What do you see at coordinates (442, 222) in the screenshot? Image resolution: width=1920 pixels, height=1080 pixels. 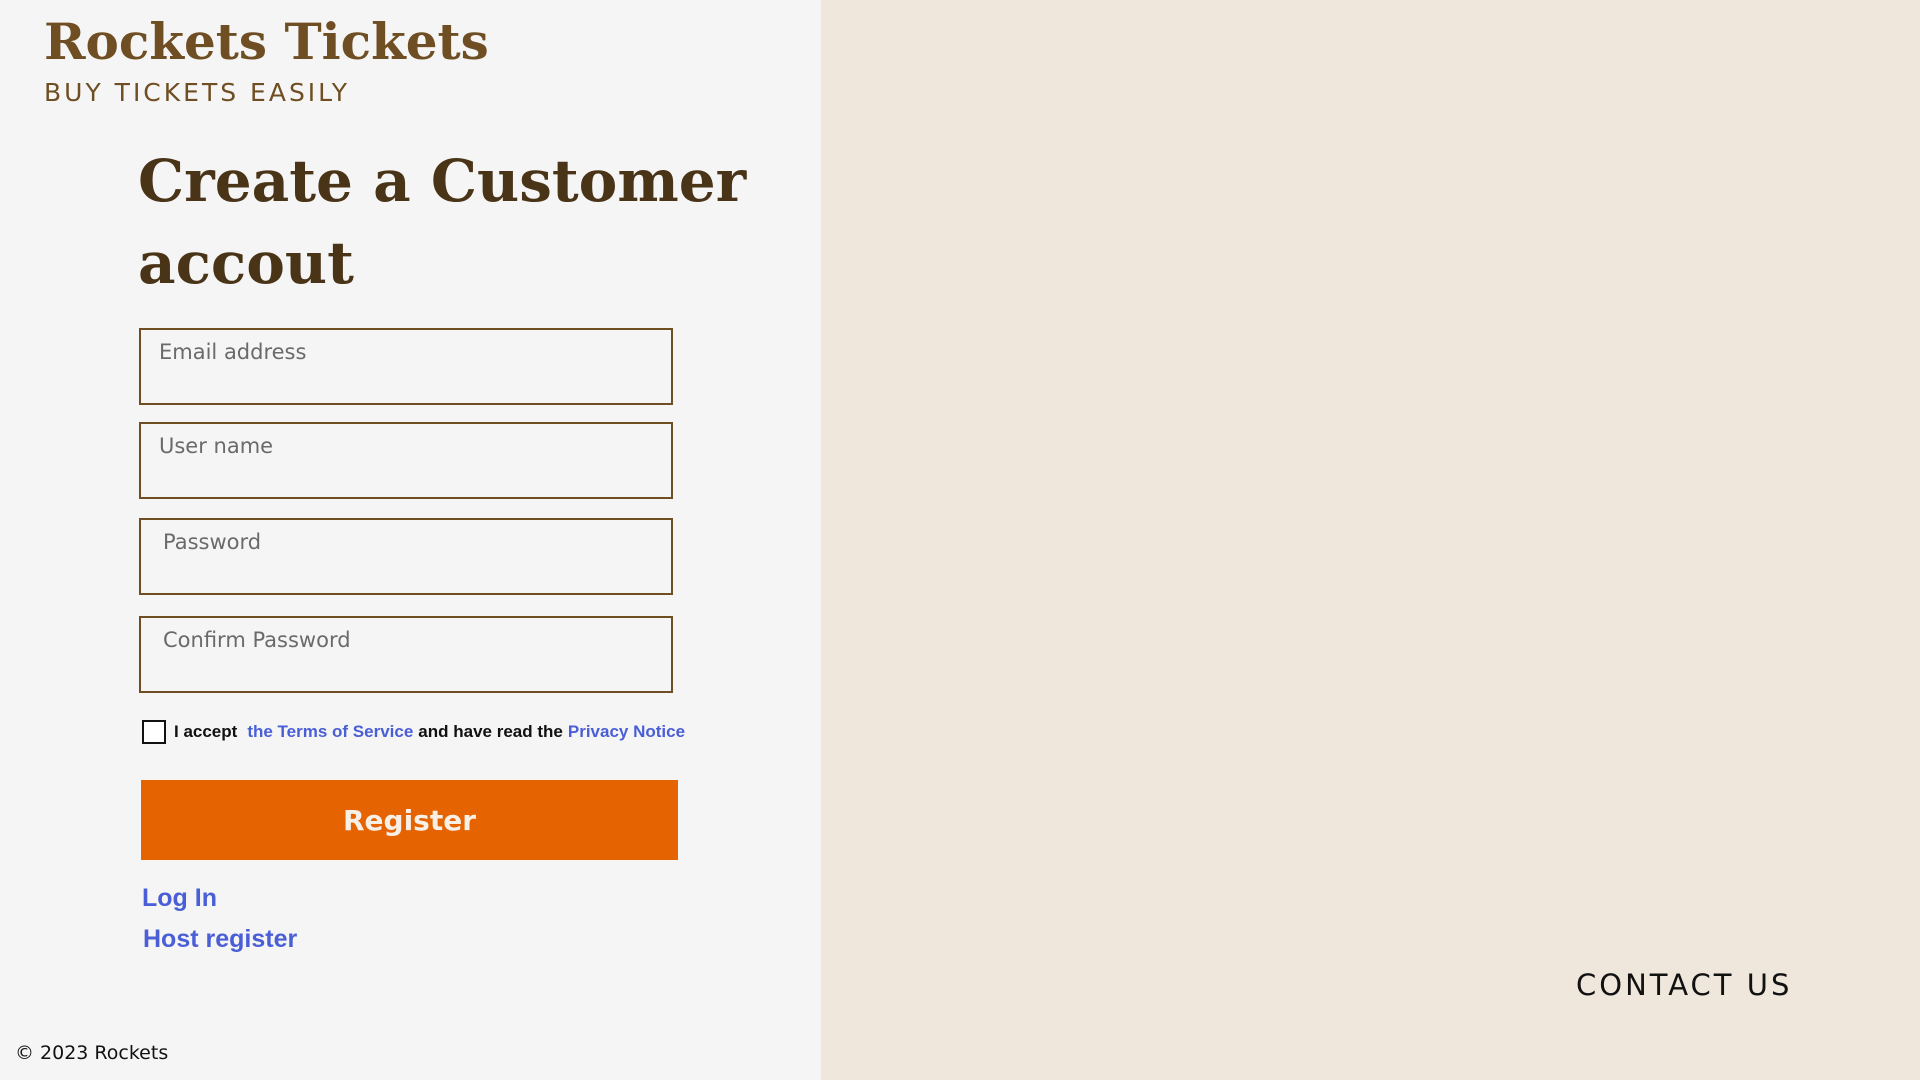 I see `page-heading: Create a Customer accout` at bounding box center [442, 222].